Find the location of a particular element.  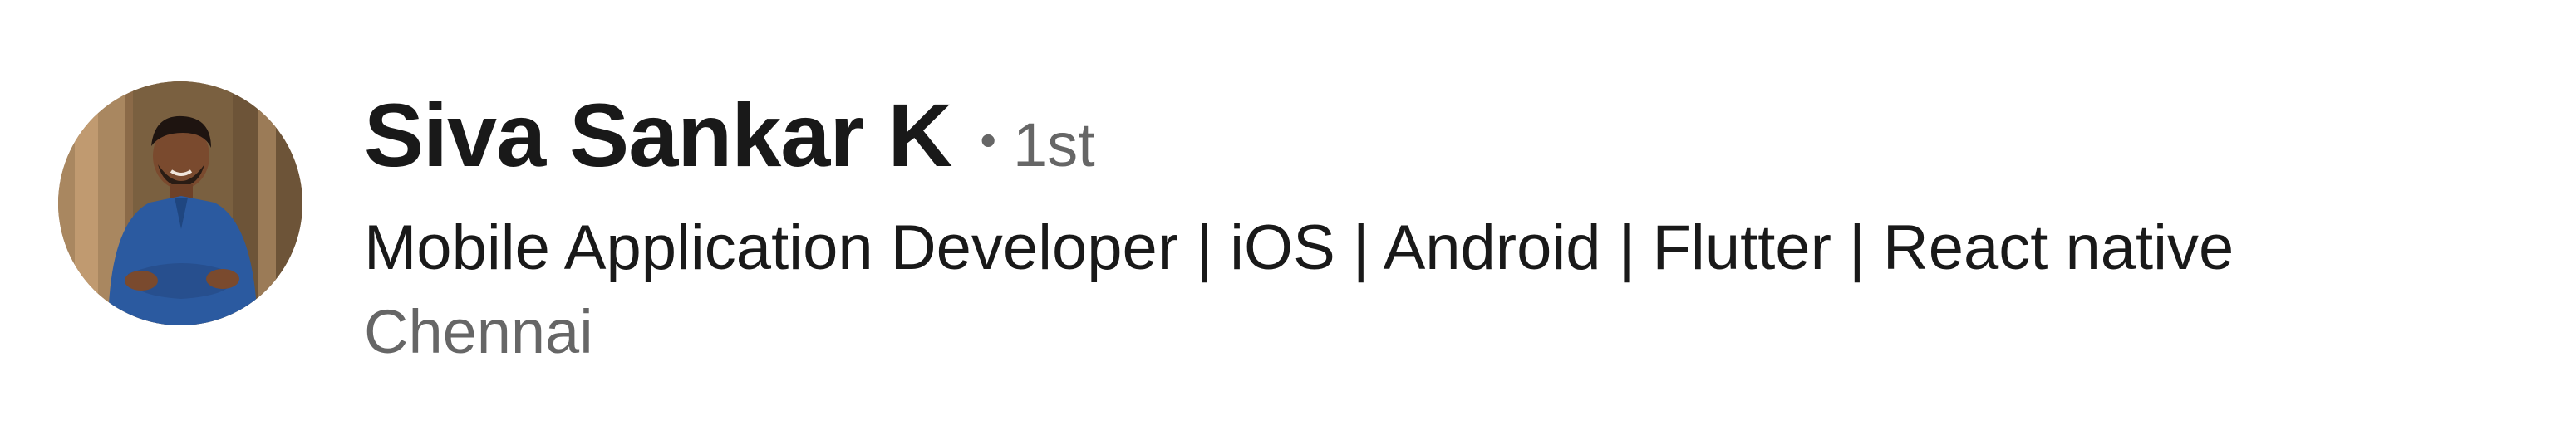

profile-location: Chennai is located at coordinates (478, 331).